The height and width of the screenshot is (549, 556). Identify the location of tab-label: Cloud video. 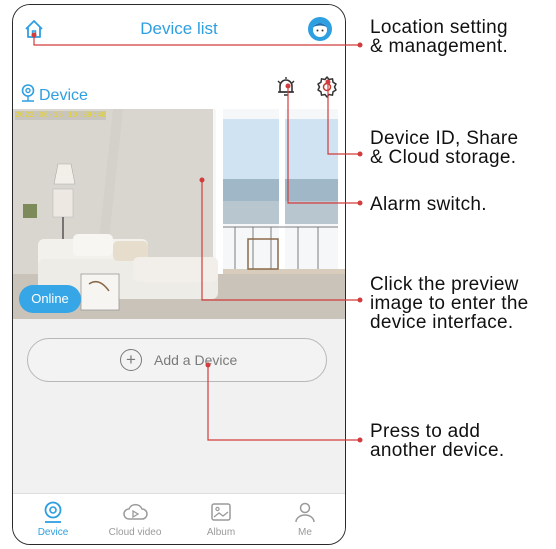
(135, 532).